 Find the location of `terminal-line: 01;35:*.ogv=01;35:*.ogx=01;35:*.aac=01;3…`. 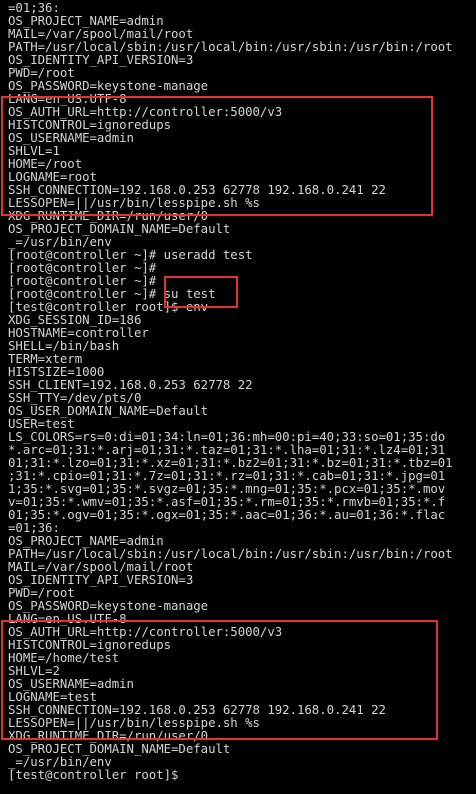

terminal-line: 01;35:*.ogv=01;35:*.ogx=01;35:*.aac=01;3… is located at coordinates (227, 514).